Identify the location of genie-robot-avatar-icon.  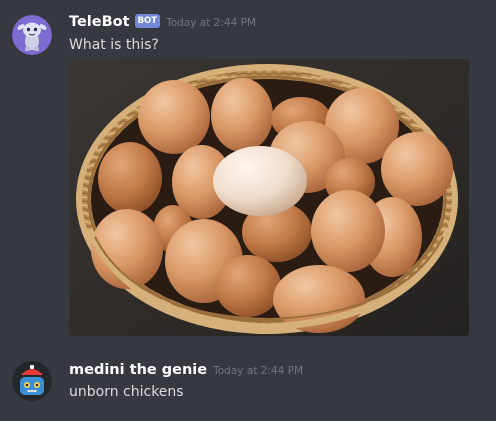
(32, 381).